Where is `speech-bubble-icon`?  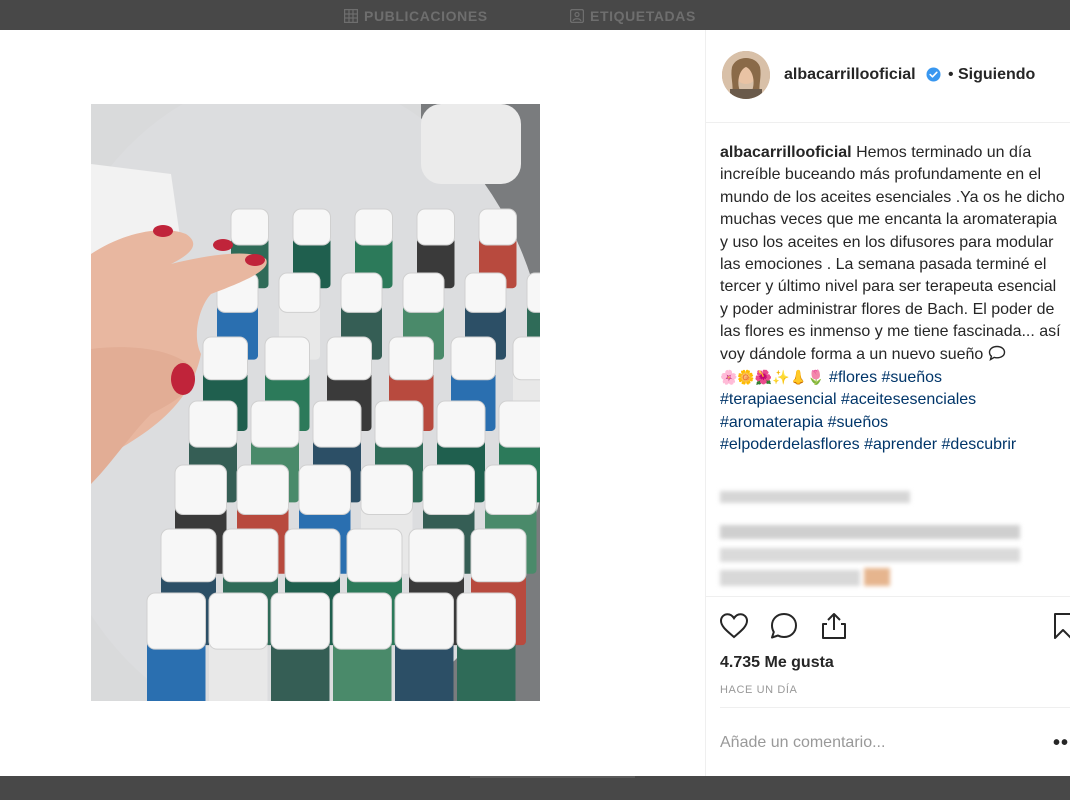
speech-bubble-icon is located at coordinates (996, 353).